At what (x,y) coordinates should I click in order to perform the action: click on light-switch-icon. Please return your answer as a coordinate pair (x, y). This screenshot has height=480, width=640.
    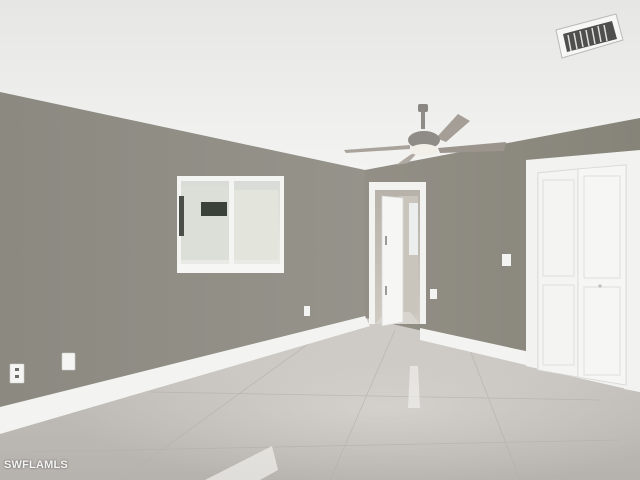
    Looking at the image, I should click on (506, 260).